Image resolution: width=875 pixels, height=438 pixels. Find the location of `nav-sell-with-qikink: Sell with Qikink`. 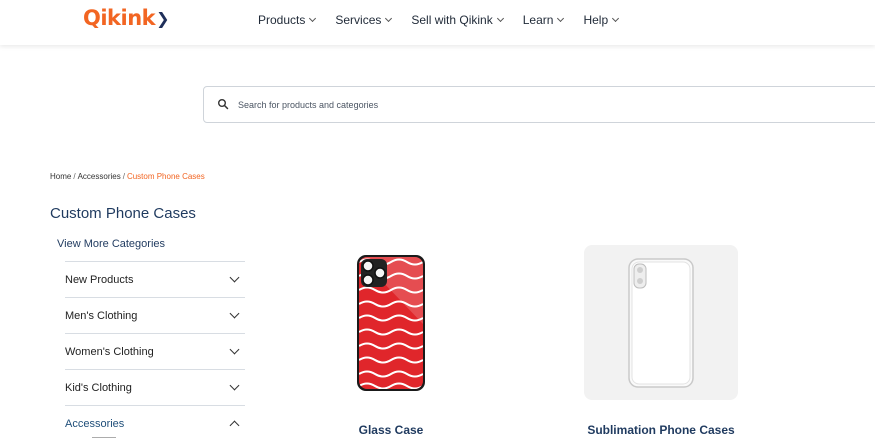

nav-sell-with-qikink: Sell with Qikink is located at coordinates (457, 20).